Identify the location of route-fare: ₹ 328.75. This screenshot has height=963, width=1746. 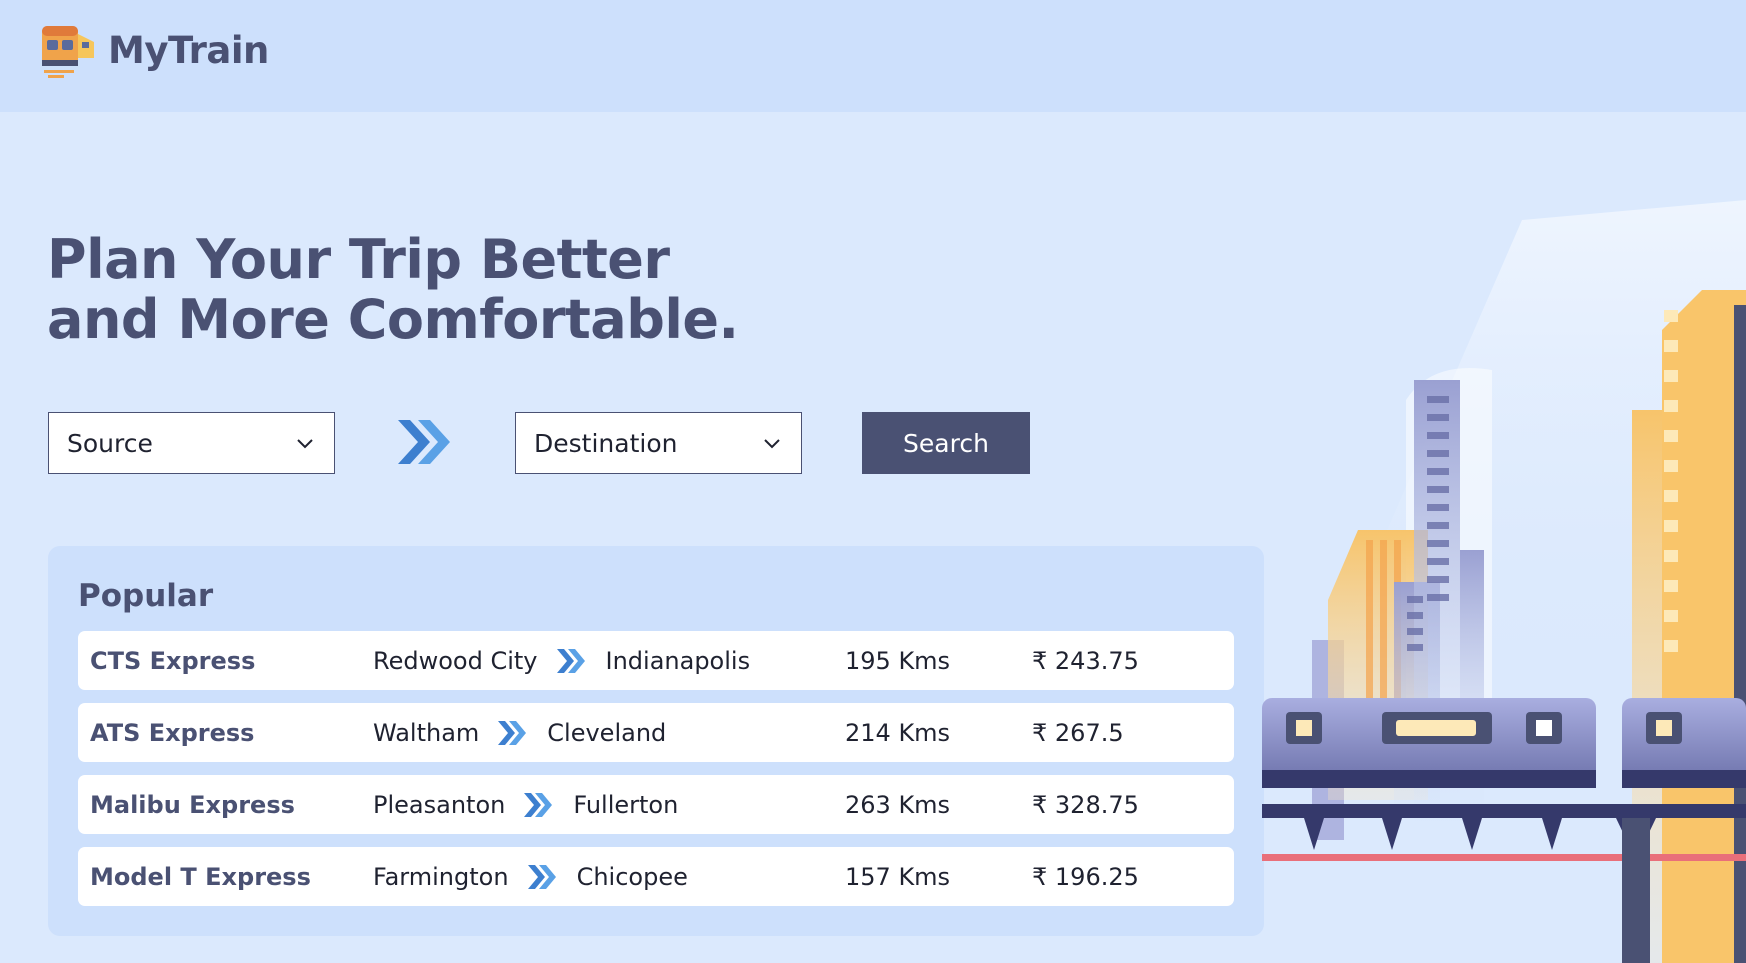
(1085, 804).